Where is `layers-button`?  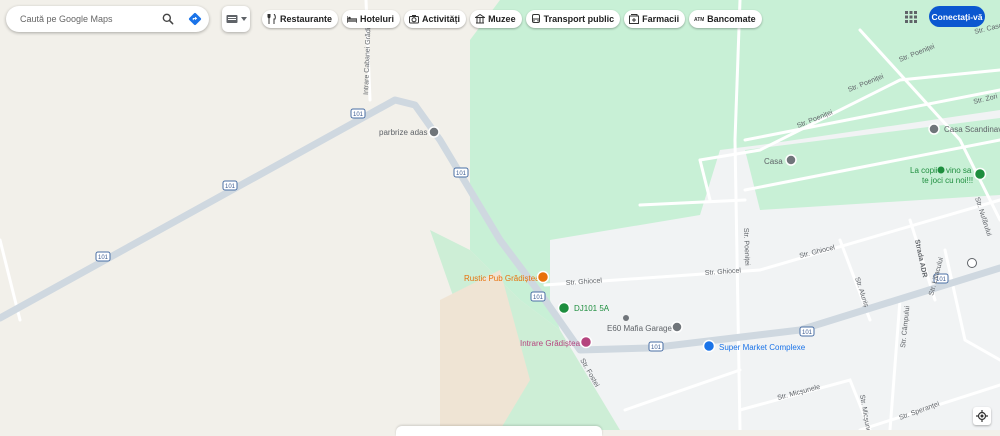
layers-button is located at coordinates (236, 19).